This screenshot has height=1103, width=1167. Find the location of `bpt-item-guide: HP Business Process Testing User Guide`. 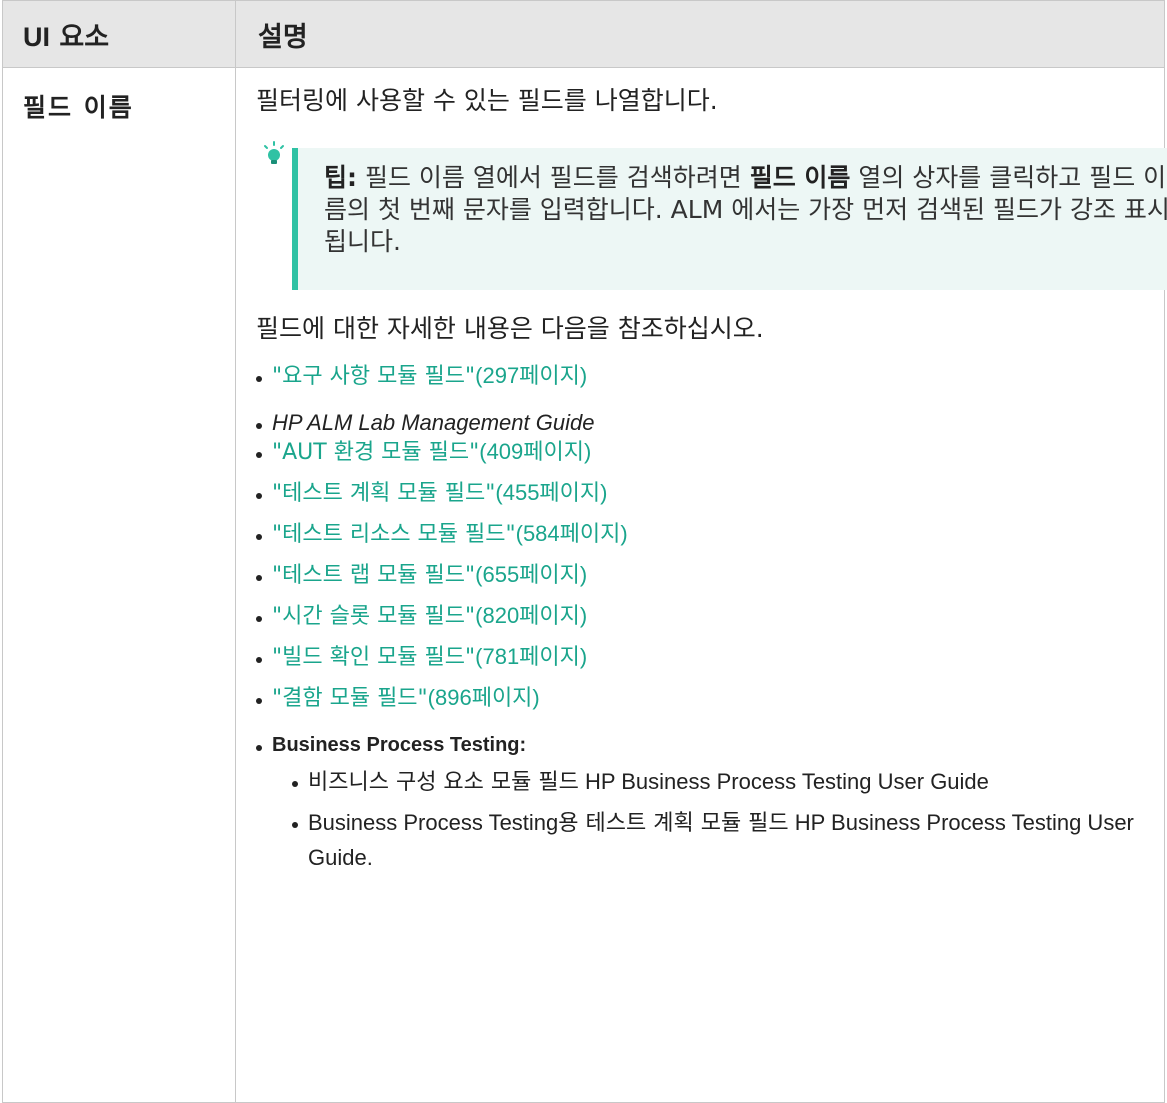

bpt-item-guide: HP Business Process Testing User Guide is located at coordinates (783, 781).